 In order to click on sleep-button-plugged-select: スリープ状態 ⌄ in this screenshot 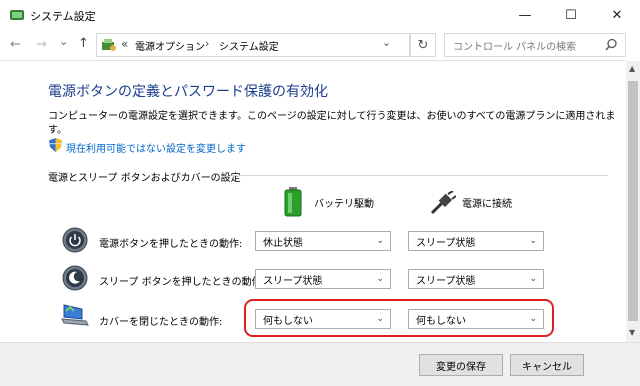, I will do `click(476, 279)`.